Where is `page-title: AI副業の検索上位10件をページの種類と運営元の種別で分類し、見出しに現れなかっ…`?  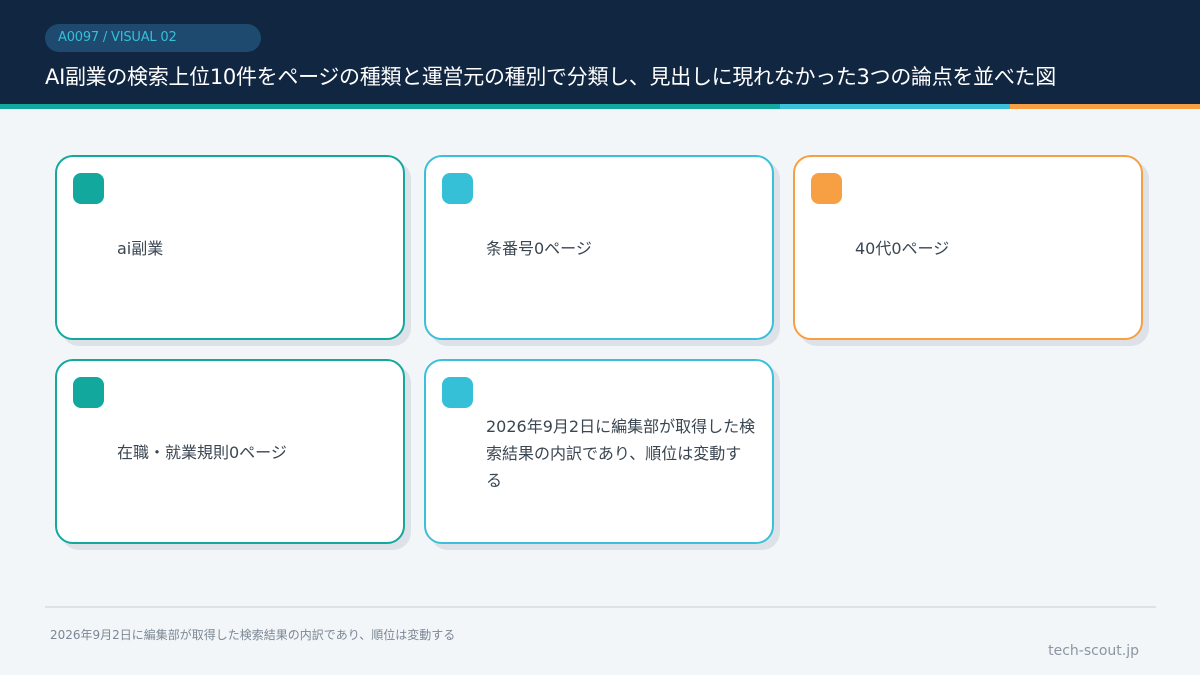
page-title: AI副業の検索上位10件をページの種類と運営元の種別で分類し、見出しに現れなかっ… is located at coordinates (550, 77).